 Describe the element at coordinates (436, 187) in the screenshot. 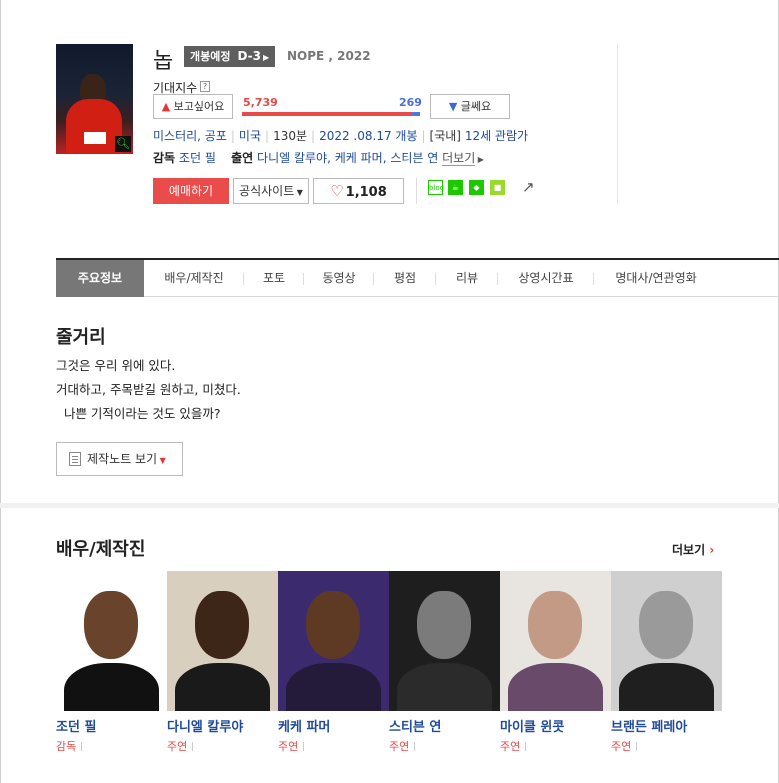

I see `share-blog-icon: blog` at that location.